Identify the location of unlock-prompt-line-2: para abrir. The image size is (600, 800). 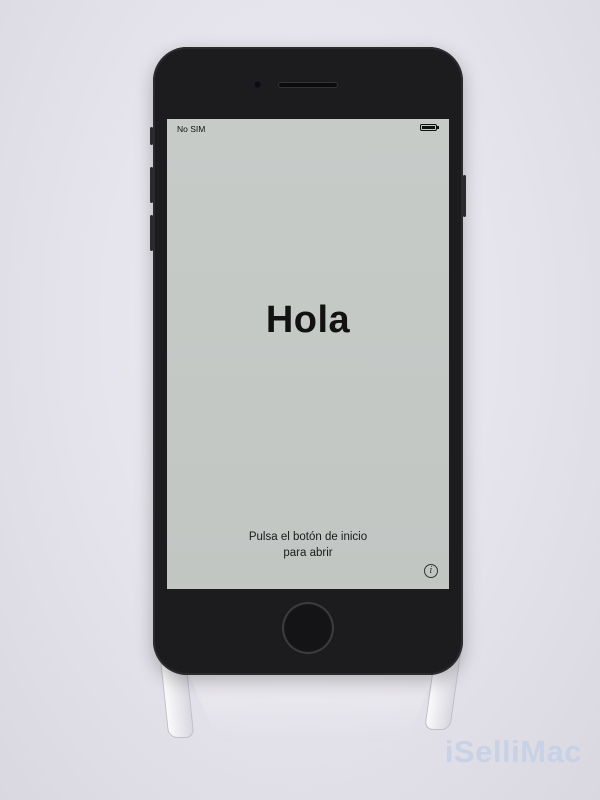
(308, 553).